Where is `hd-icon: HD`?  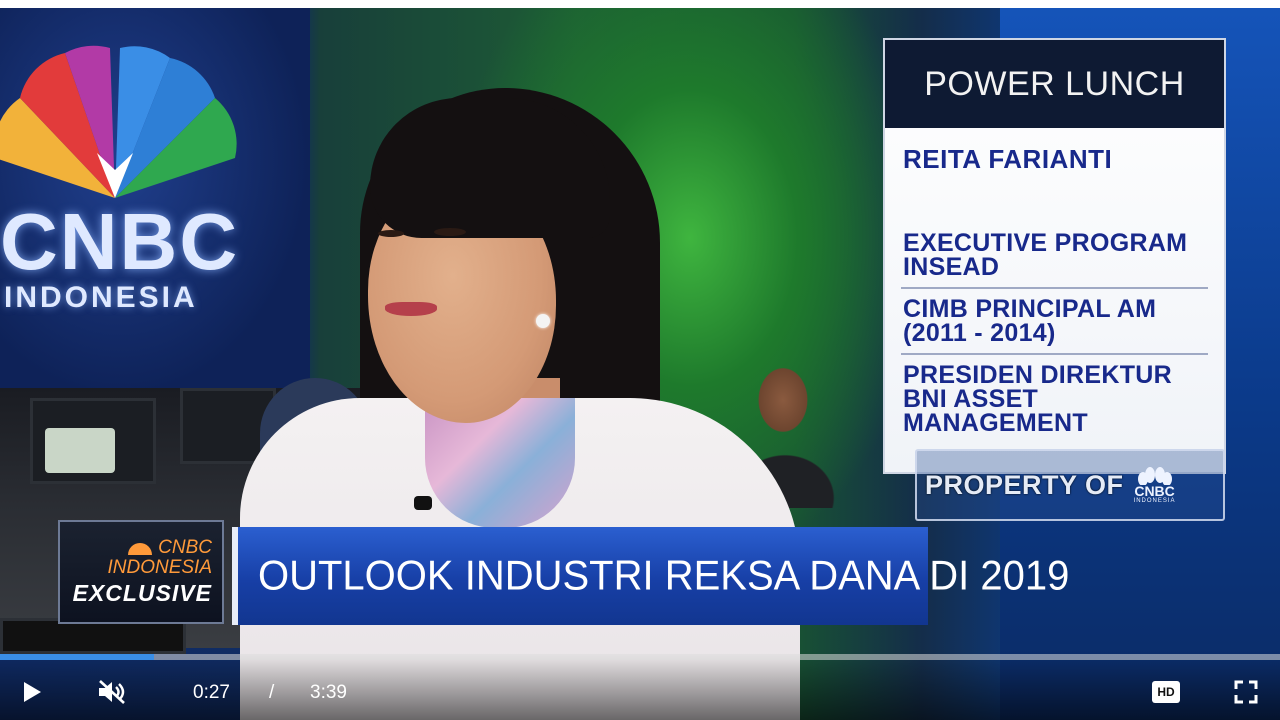 hd-icon: HD is located at coordinates (1166, 692).